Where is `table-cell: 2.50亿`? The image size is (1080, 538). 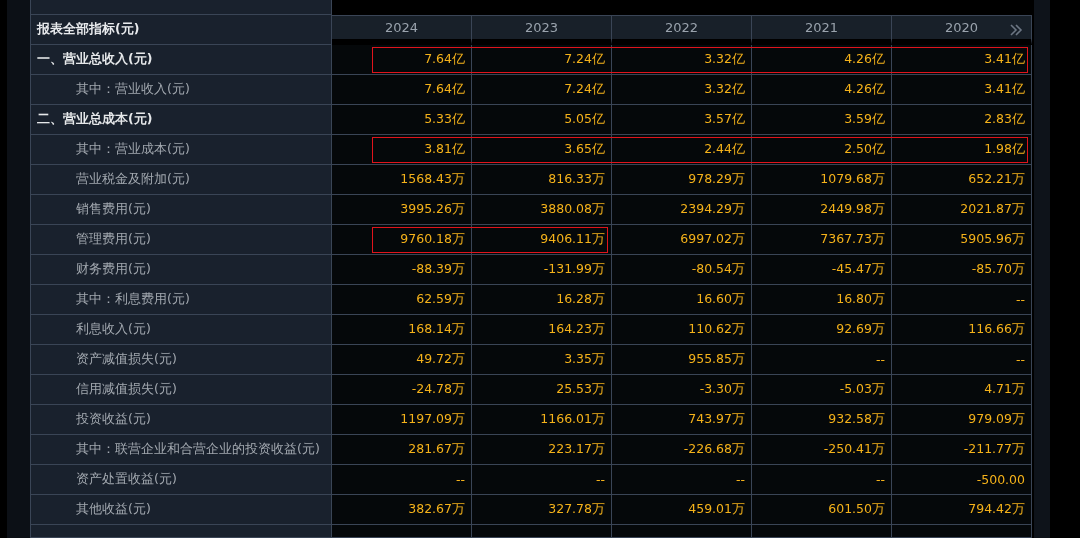 table-cell: 2.50亿 is located at coordinates (864, 149).